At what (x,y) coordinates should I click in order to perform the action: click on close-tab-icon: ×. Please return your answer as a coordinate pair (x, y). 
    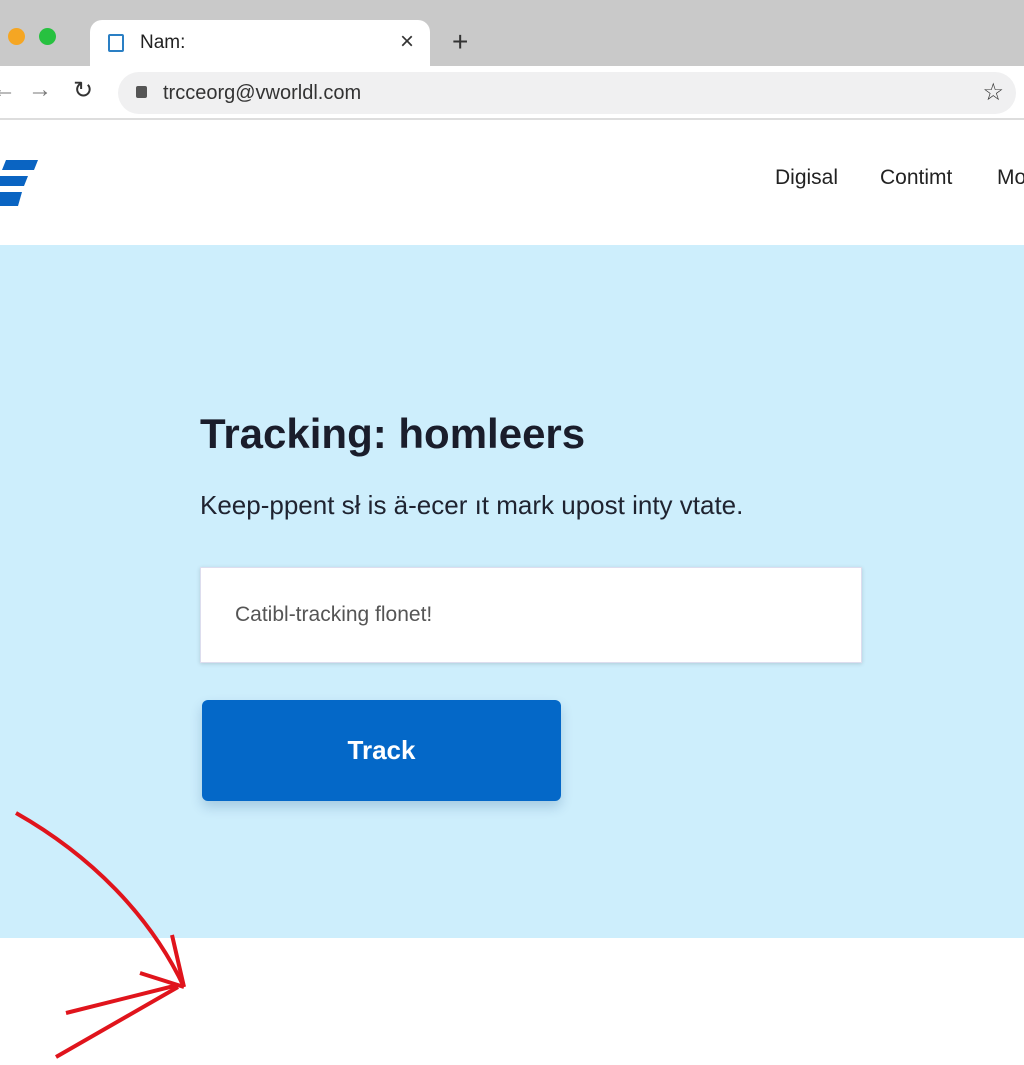
    Looking at the image, I should click on (407, 42).